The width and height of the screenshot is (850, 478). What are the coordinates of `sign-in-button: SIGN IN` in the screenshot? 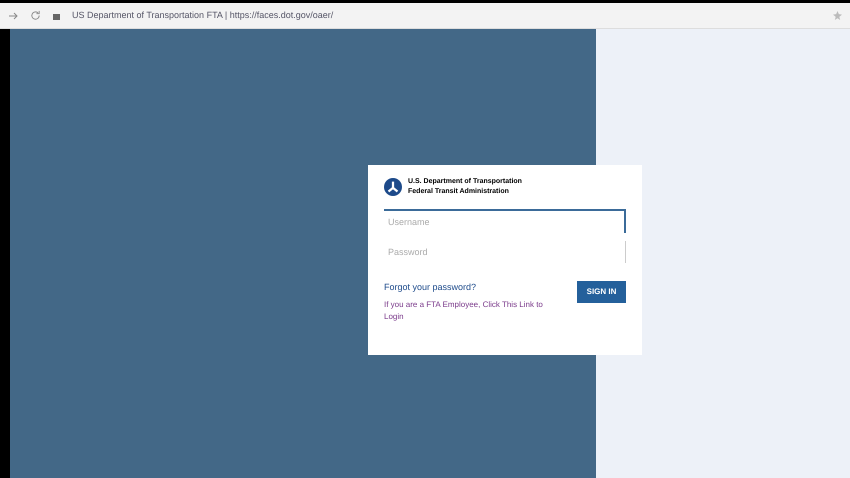 It's located at (601, 292).